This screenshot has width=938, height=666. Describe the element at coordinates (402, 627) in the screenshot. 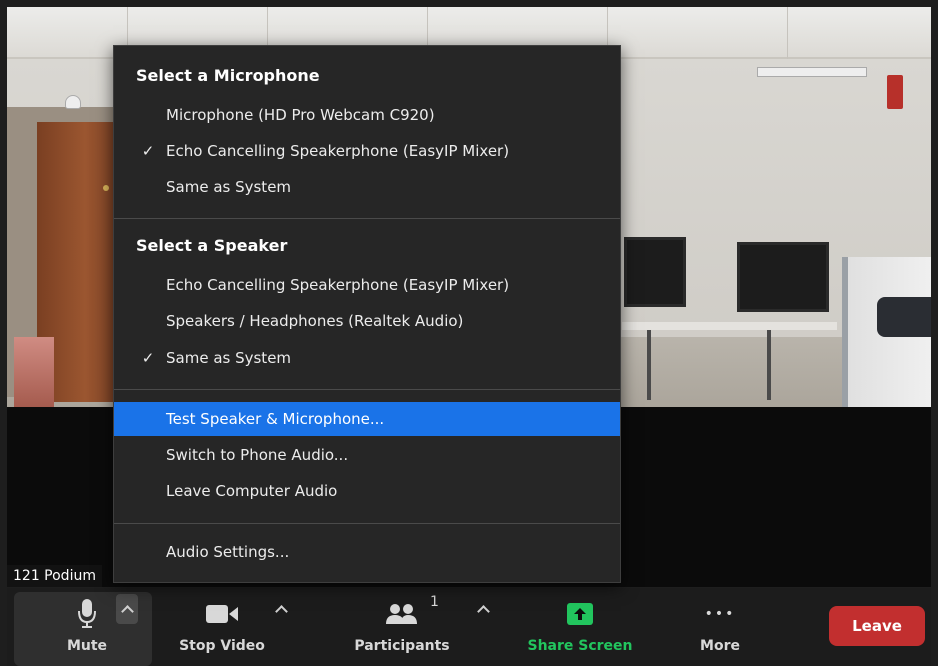

I see `participants-button: Participants` at that location.